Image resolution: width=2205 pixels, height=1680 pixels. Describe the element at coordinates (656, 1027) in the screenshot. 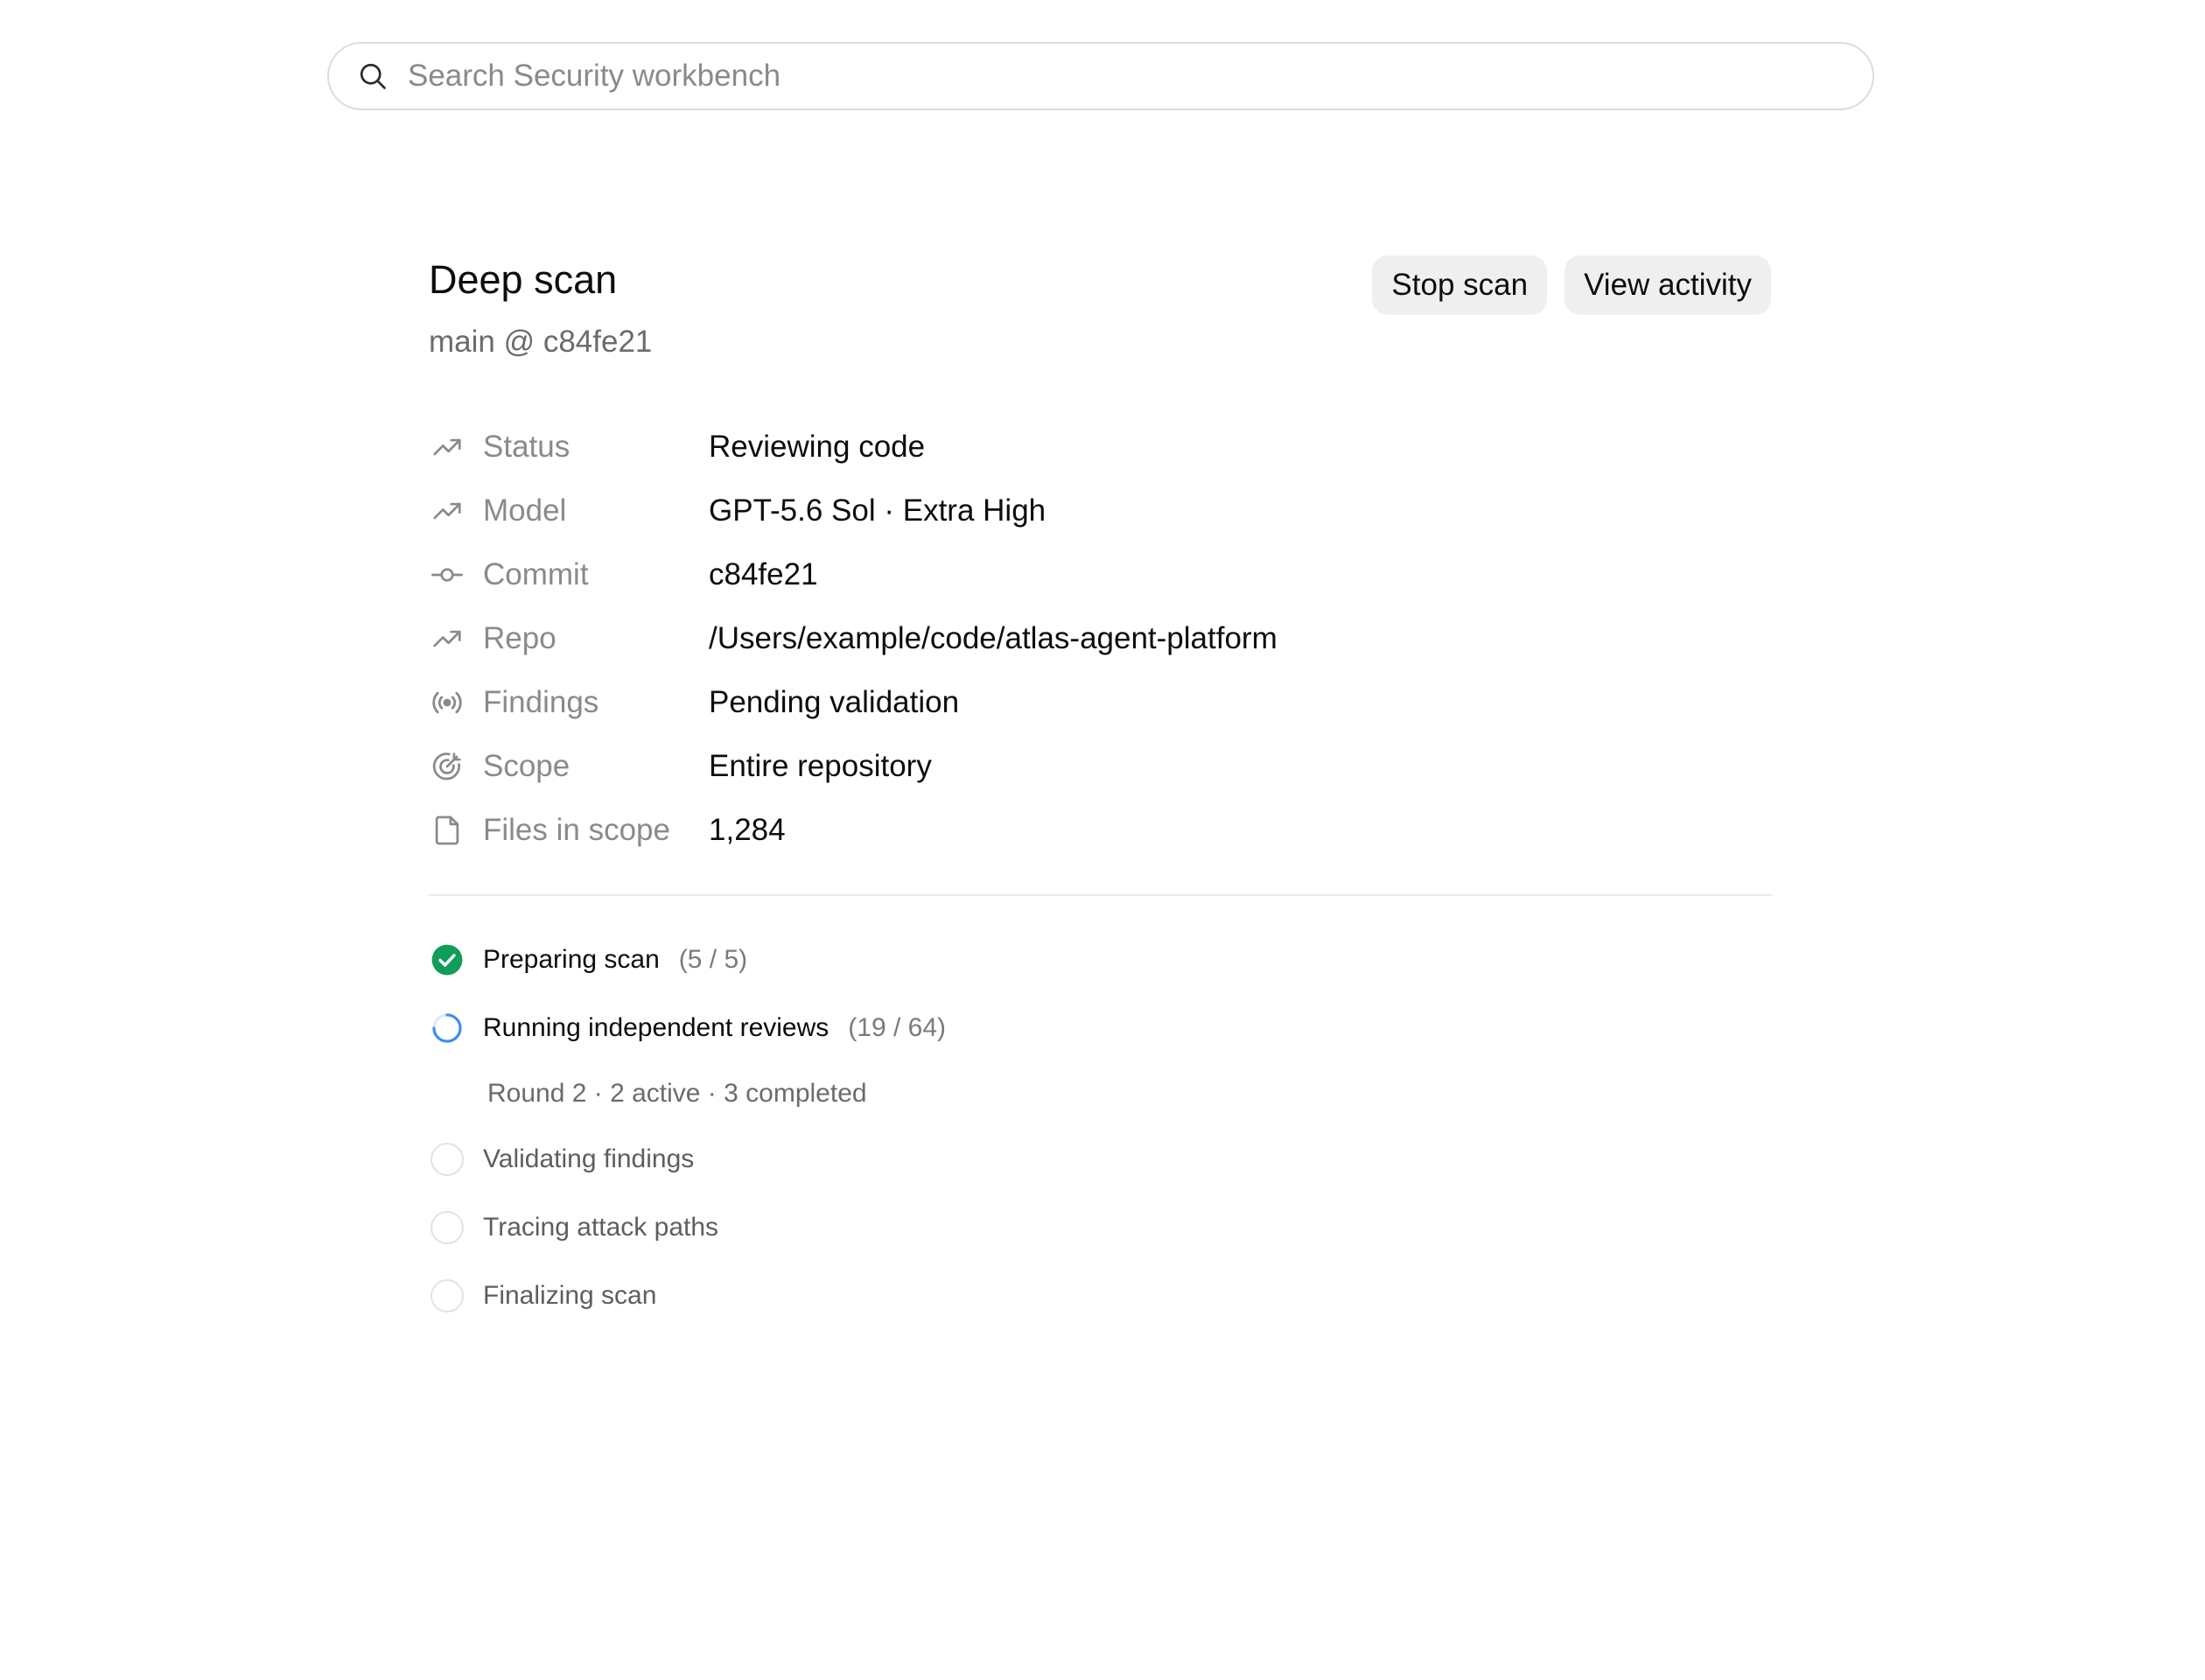

I see `step-label: Running independent reviews` at that location.